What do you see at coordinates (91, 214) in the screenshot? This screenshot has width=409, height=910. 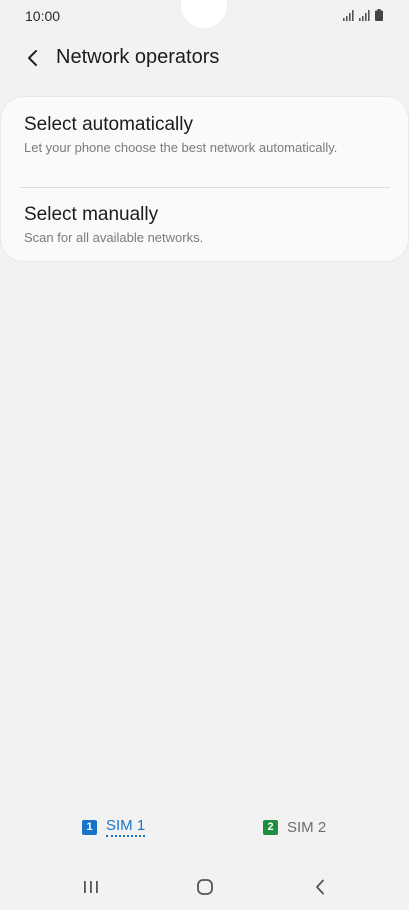 I see `option-title: Select manually` at bounding box center [91, 214].